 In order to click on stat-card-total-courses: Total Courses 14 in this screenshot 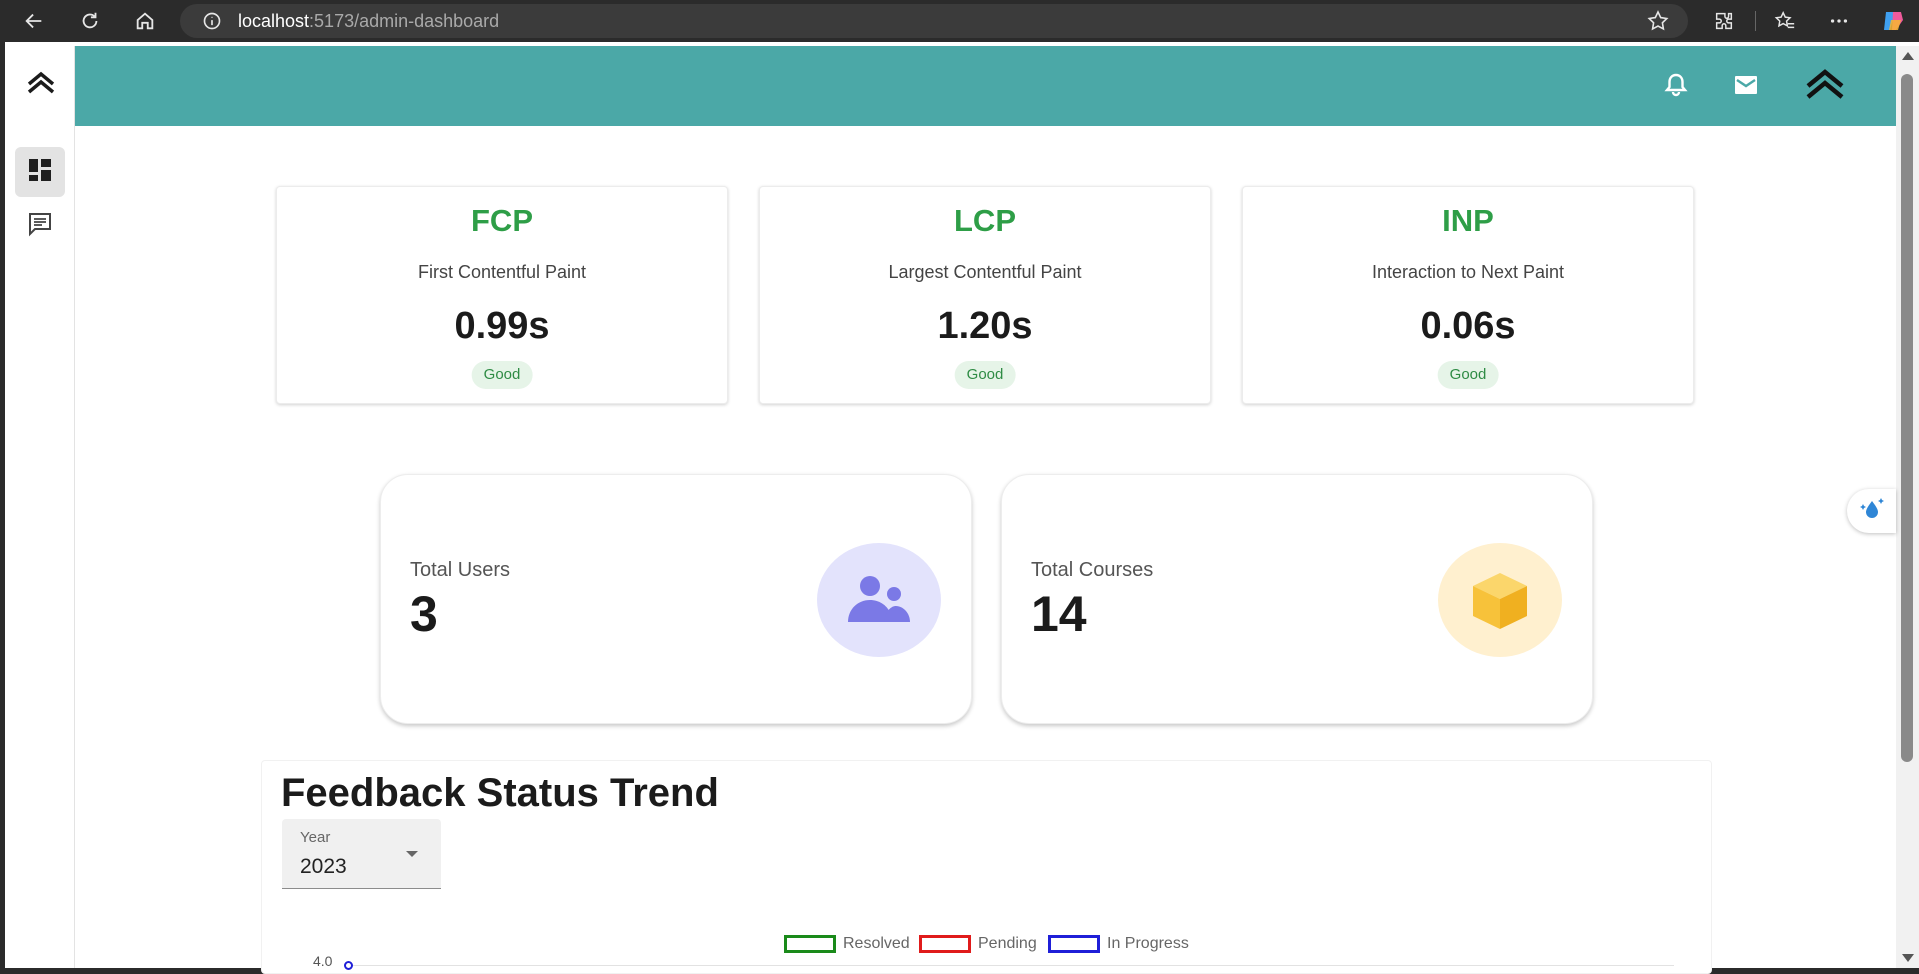, I will do `click(1297, 599)`.